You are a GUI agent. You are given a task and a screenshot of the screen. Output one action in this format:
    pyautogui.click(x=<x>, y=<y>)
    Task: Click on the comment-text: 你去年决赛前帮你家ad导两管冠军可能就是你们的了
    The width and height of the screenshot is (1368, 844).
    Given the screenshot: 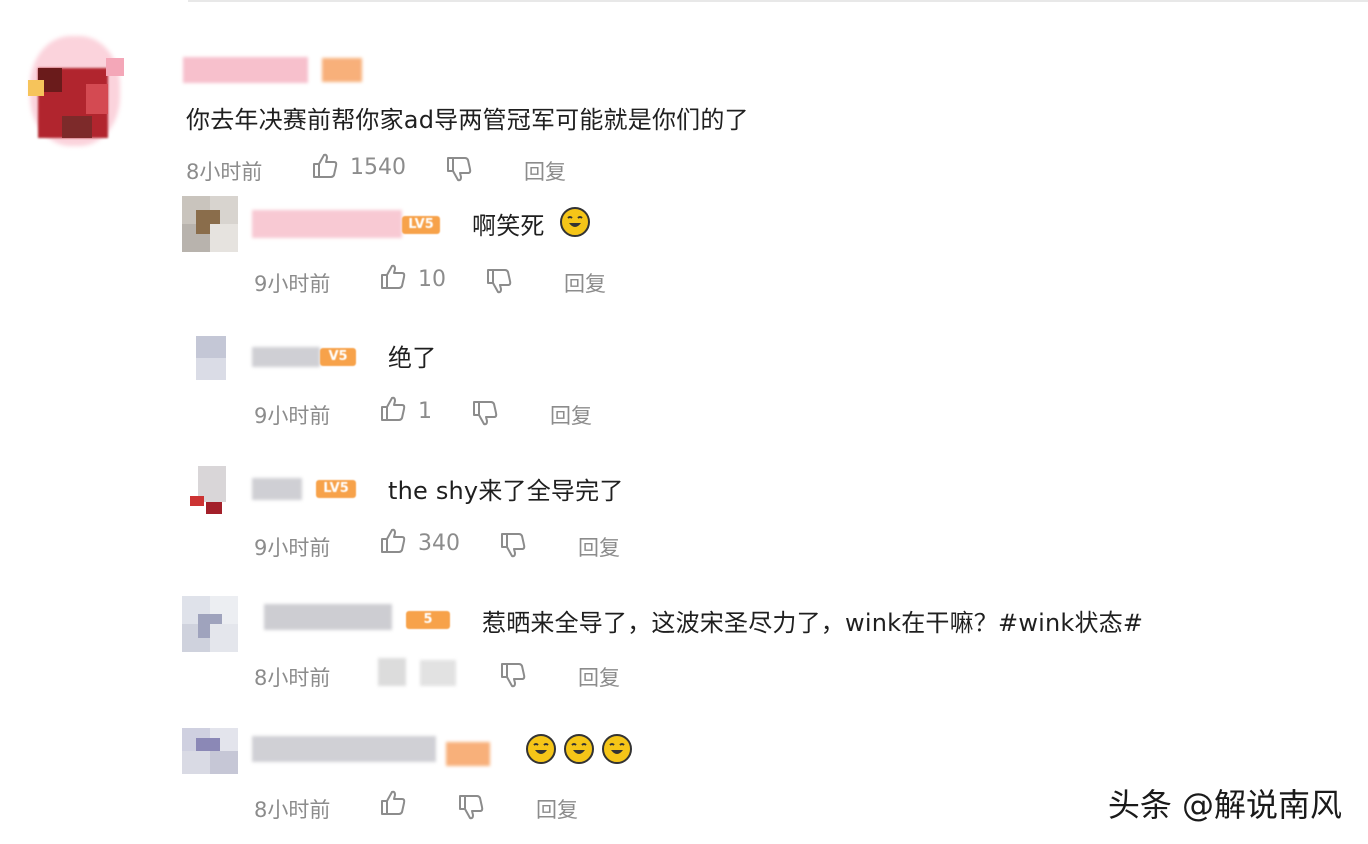 What is the action you would take?
    pyautogui.click(x=467, y=120)
    